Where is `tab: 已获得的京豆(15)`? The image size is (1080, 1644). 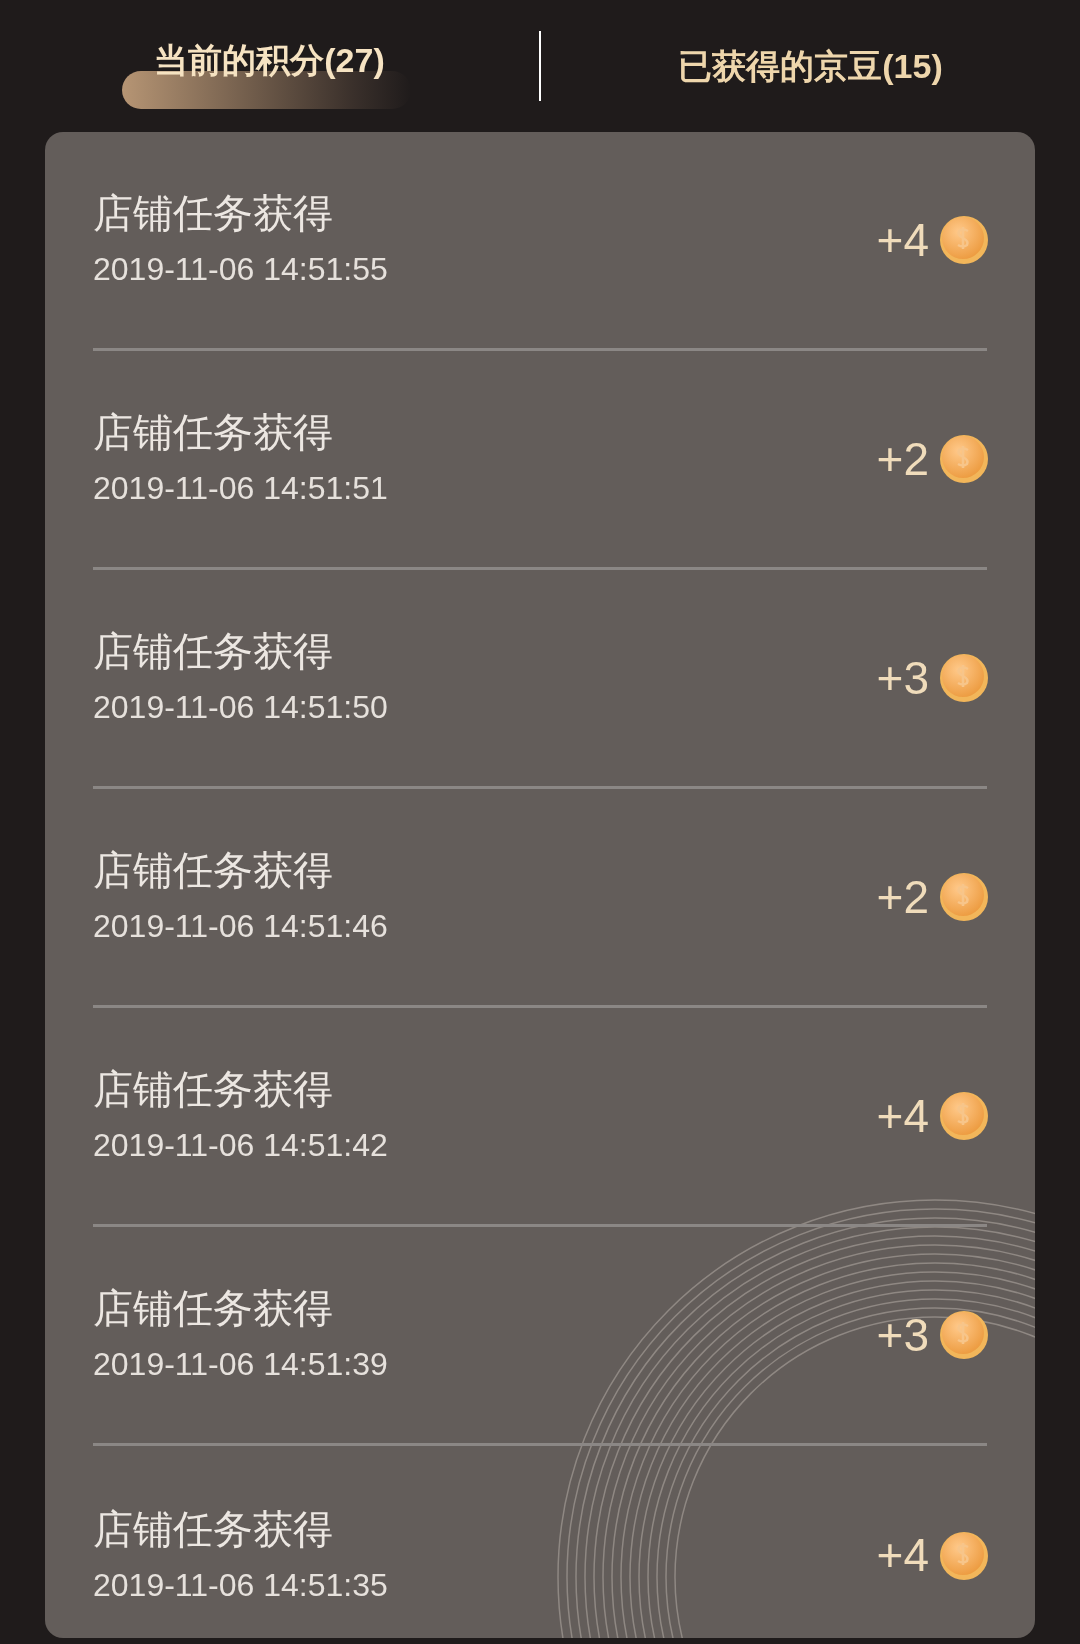 tab: 已获得的京豆(15) is located at coordinates (810, 66).